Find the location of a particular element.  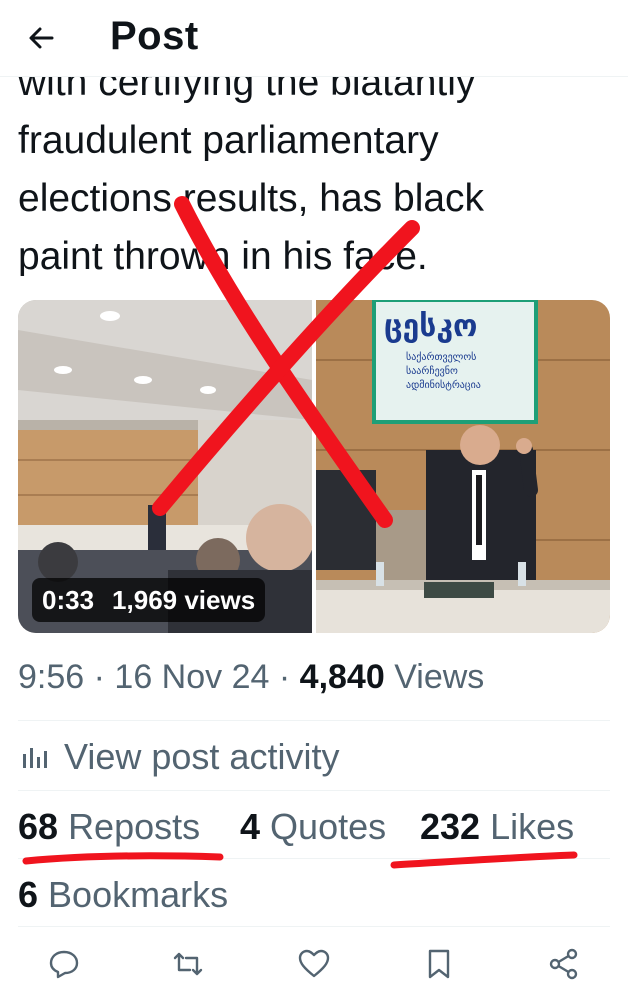

reposts-underline is located at coordinates (300, 860).